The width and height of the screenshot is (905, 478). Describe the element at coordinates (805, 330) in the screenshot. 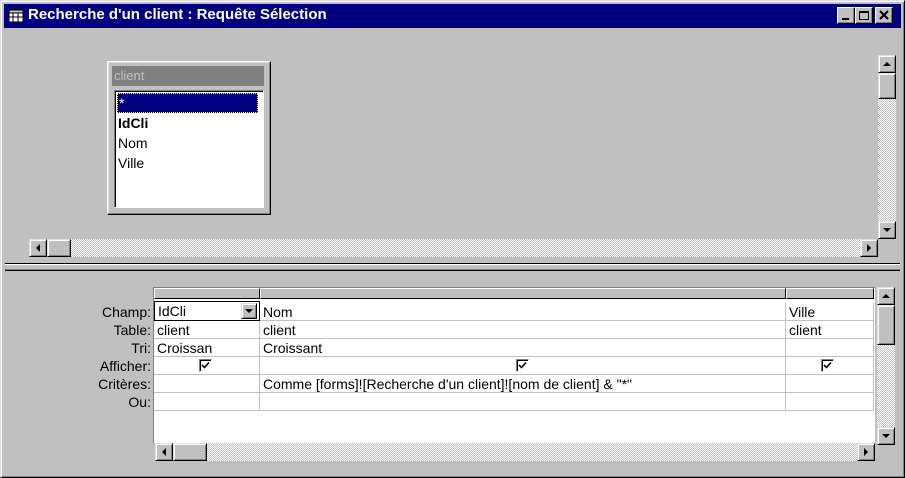

I see `table-value-3: client` at that location.